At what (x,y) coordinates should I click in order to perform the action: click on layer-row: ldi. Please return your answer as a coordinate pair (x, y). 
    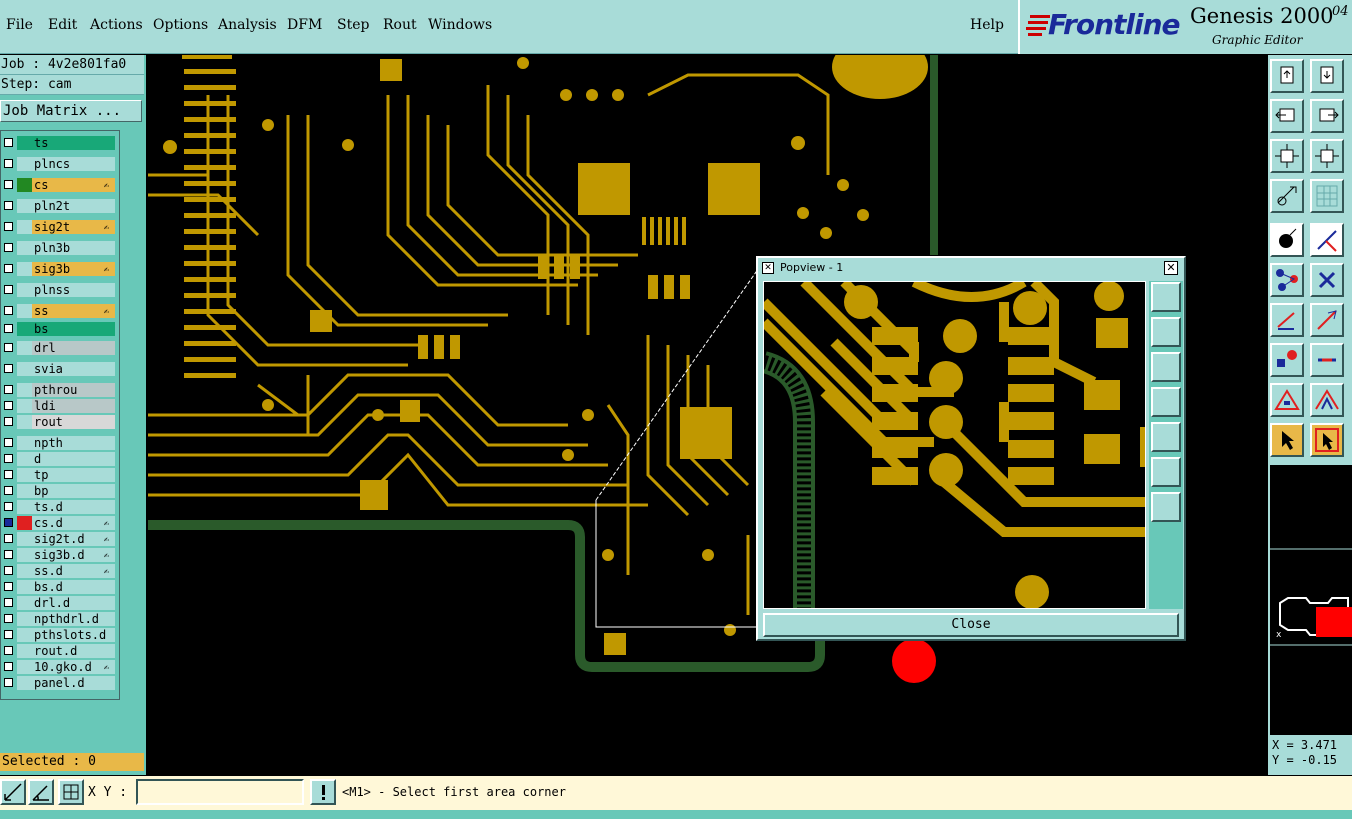
    Looking at the image, I should click on (60, 406).